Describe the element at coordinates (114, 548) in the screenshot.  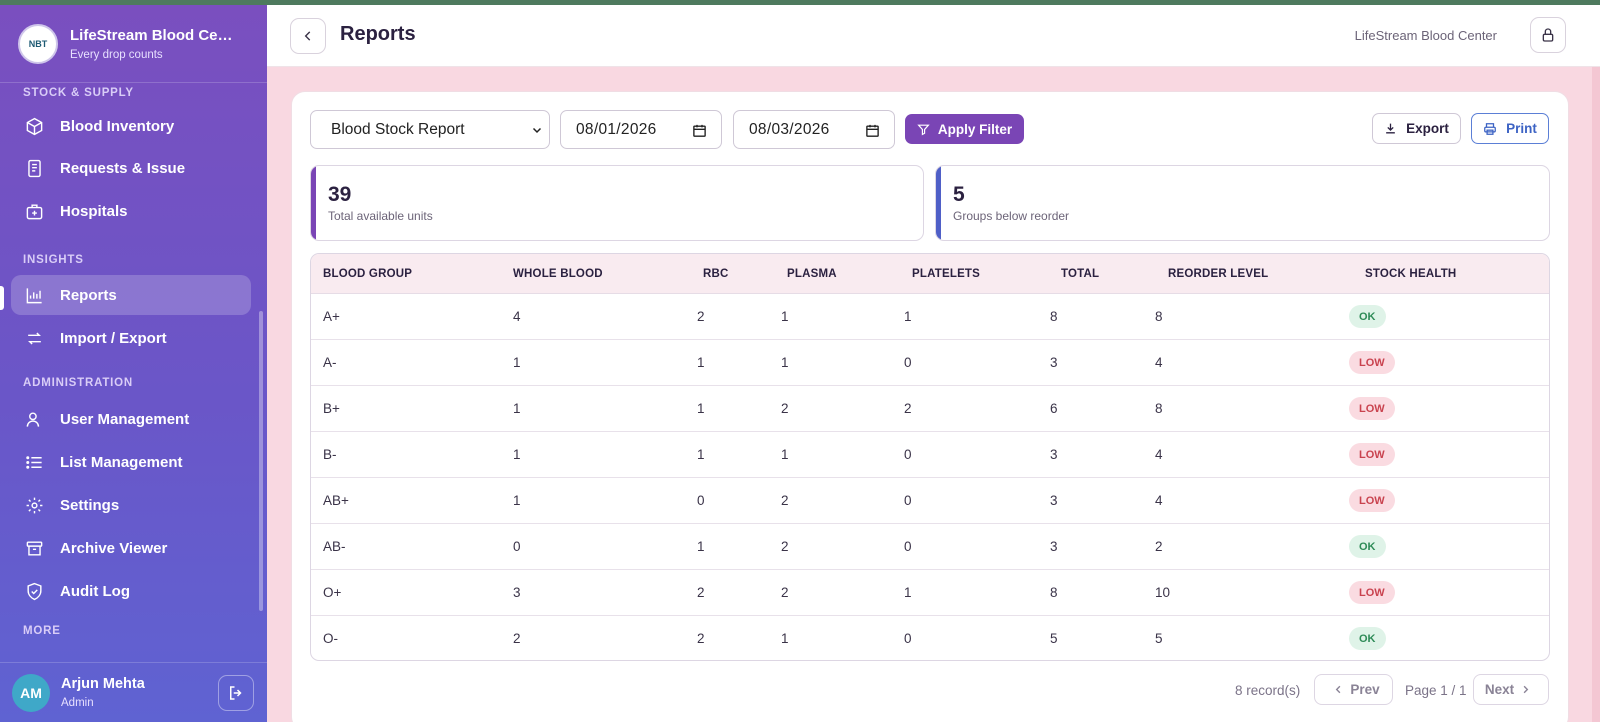
I see `sidebar-item-label: Archive Viewer` at that location.